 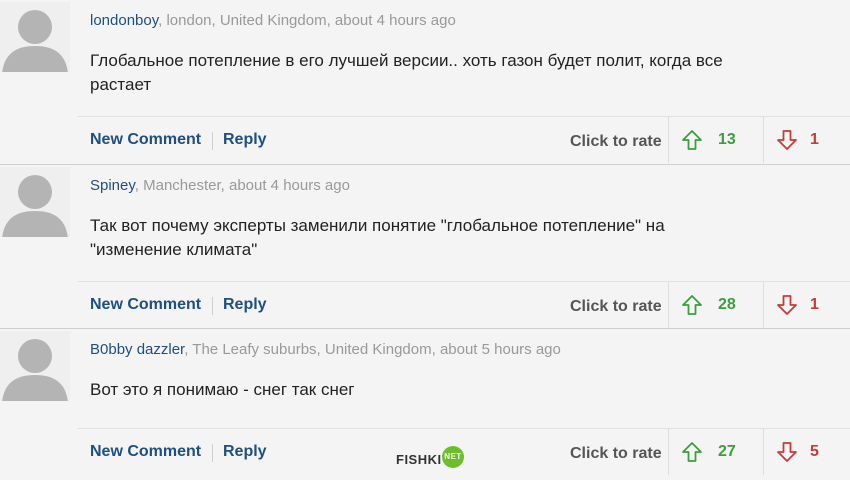 I want to click on comment-actions: New Comment Reply Click to rate 28 1, so click(x=464, y=304).